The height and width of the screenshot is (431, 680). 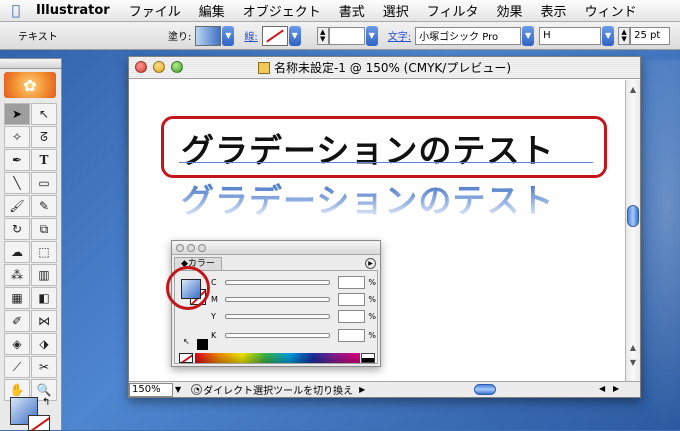 What do you see at coordinates (351, 282) in the screenshot?
I see `value-field-c` at bounding box center [351, 282].